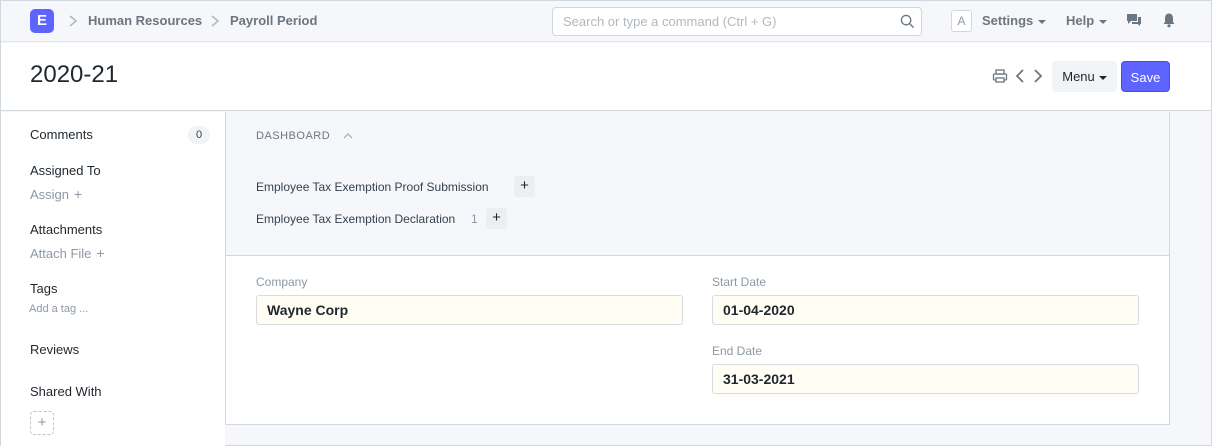  I want to click on tags-label: Tags, so click(44, 288).